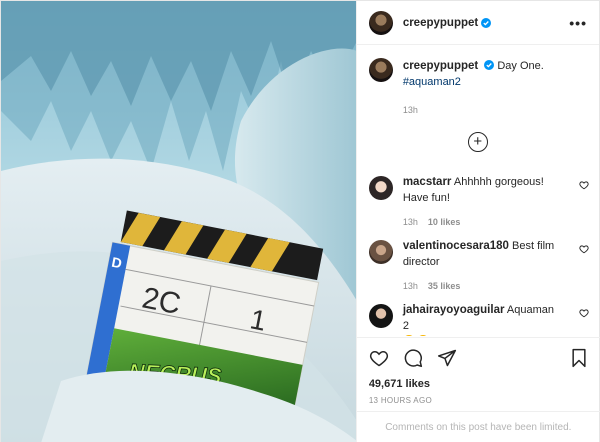 The height and width of the screenshot is (442, 600). Describe the element at coordinates (478, 358) in the screenshot. I see `action-icons` at that location.